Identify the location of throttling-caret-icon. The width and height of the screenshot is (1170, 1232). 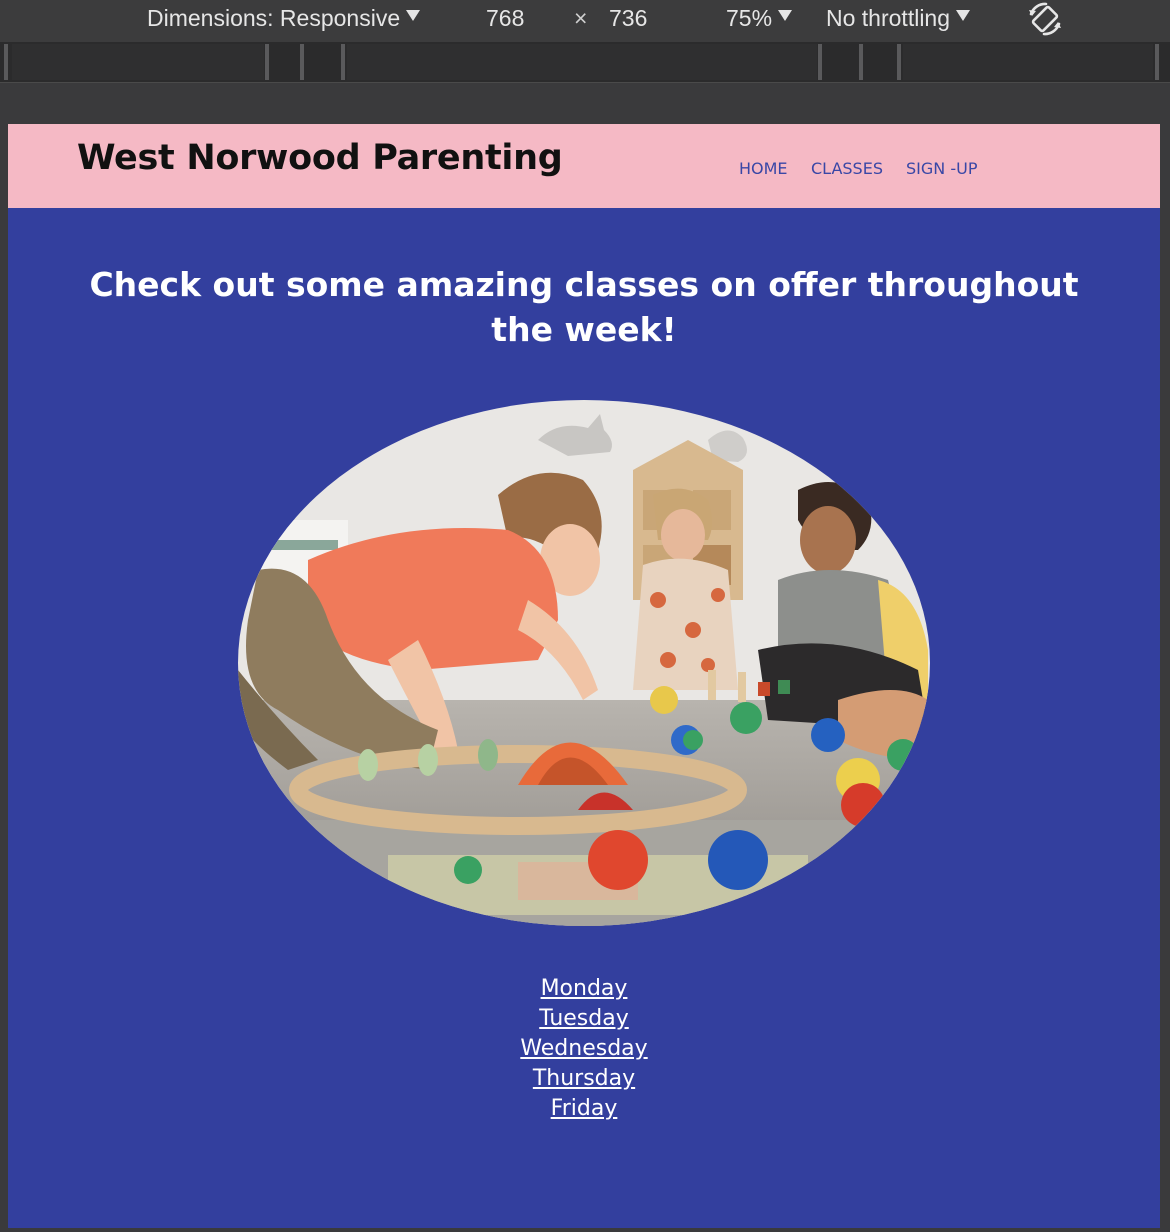
(963, 15).